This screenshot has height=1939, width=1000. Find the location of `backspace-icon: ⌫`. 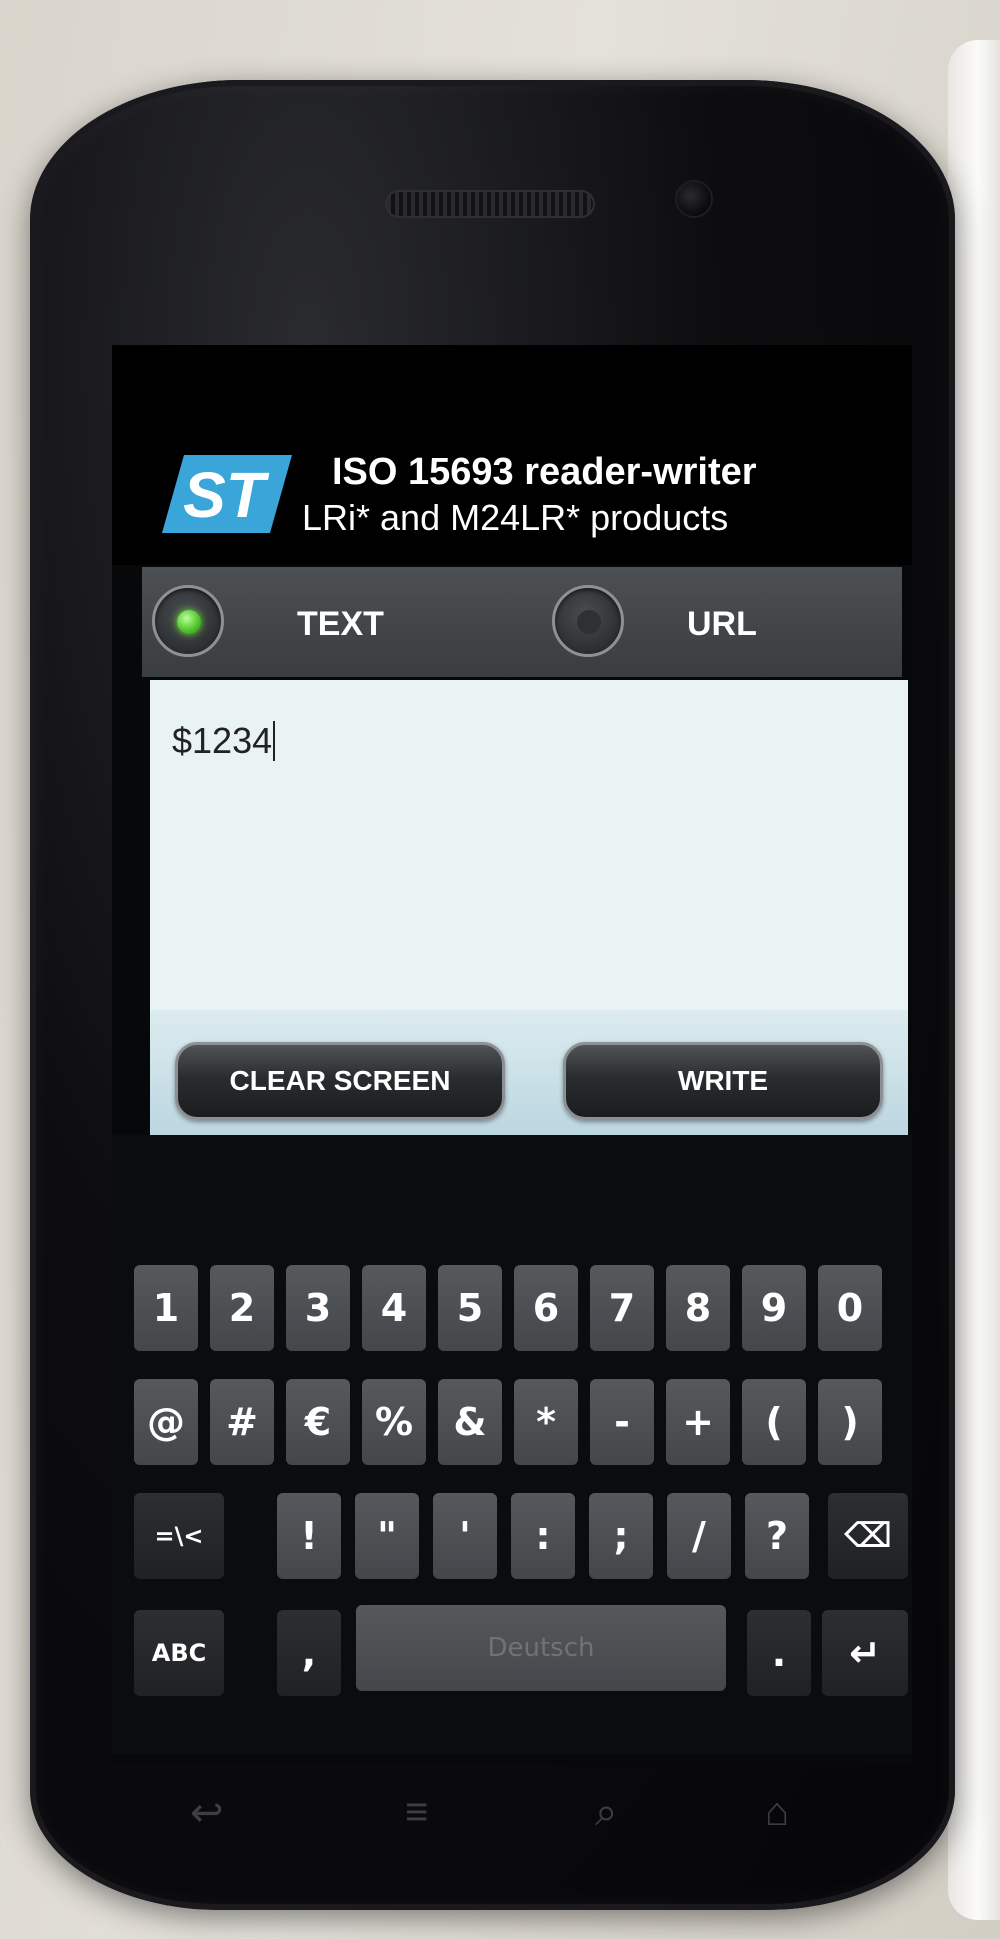

backspace-icon: ⌫ is located at coordinates (868, 1536).